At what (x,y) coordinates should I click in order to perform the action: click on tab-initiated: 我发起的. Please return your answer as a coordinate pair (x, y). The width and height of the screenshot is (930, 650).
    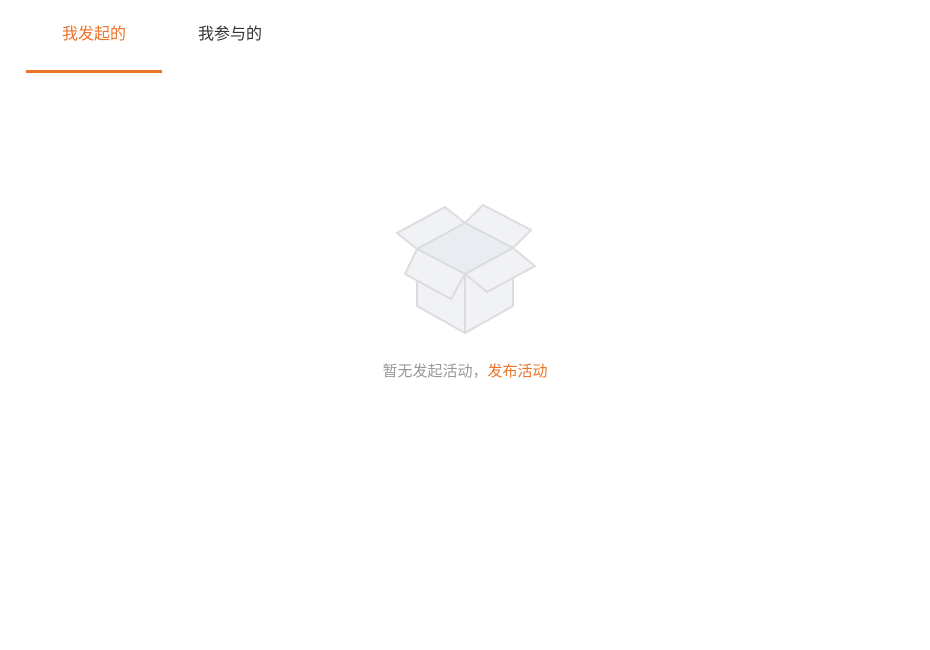
    Looking at the image, I should click on (94, 36).